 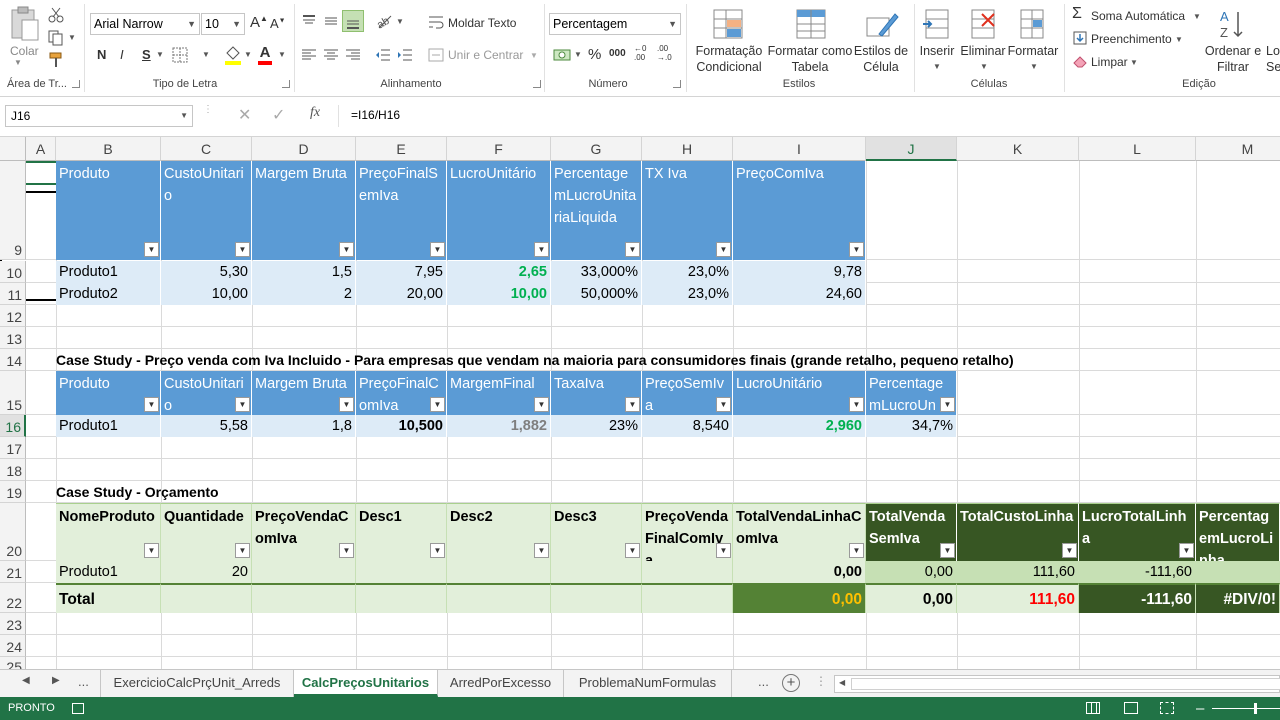 I want to click on copy-icon, so click(x=56, y=38).